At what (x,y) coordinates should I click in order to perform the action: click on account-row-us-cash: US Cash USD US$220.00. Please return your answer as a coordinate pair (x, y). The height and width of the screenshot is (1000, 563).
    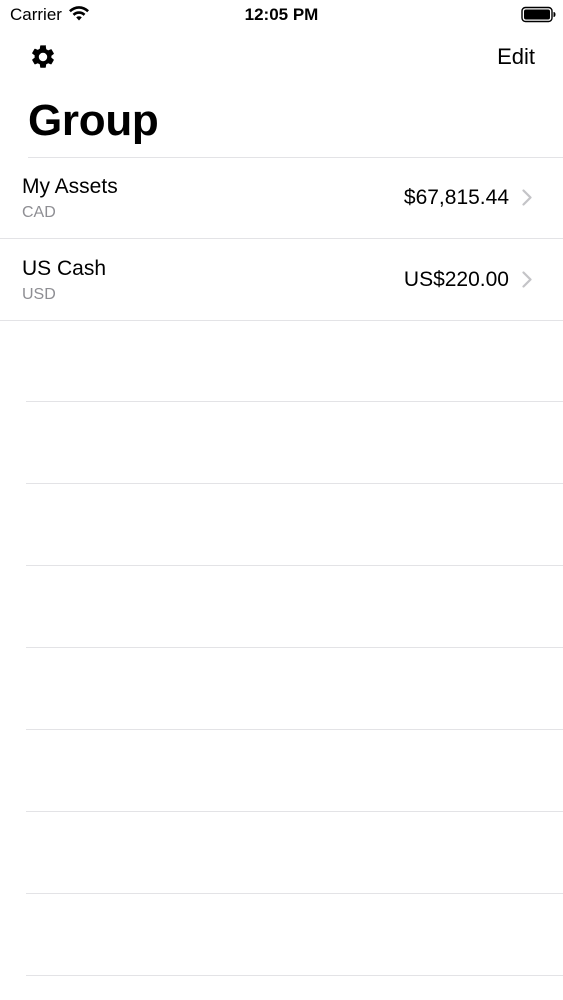
    Looking at the image, I should click on (281, 280).